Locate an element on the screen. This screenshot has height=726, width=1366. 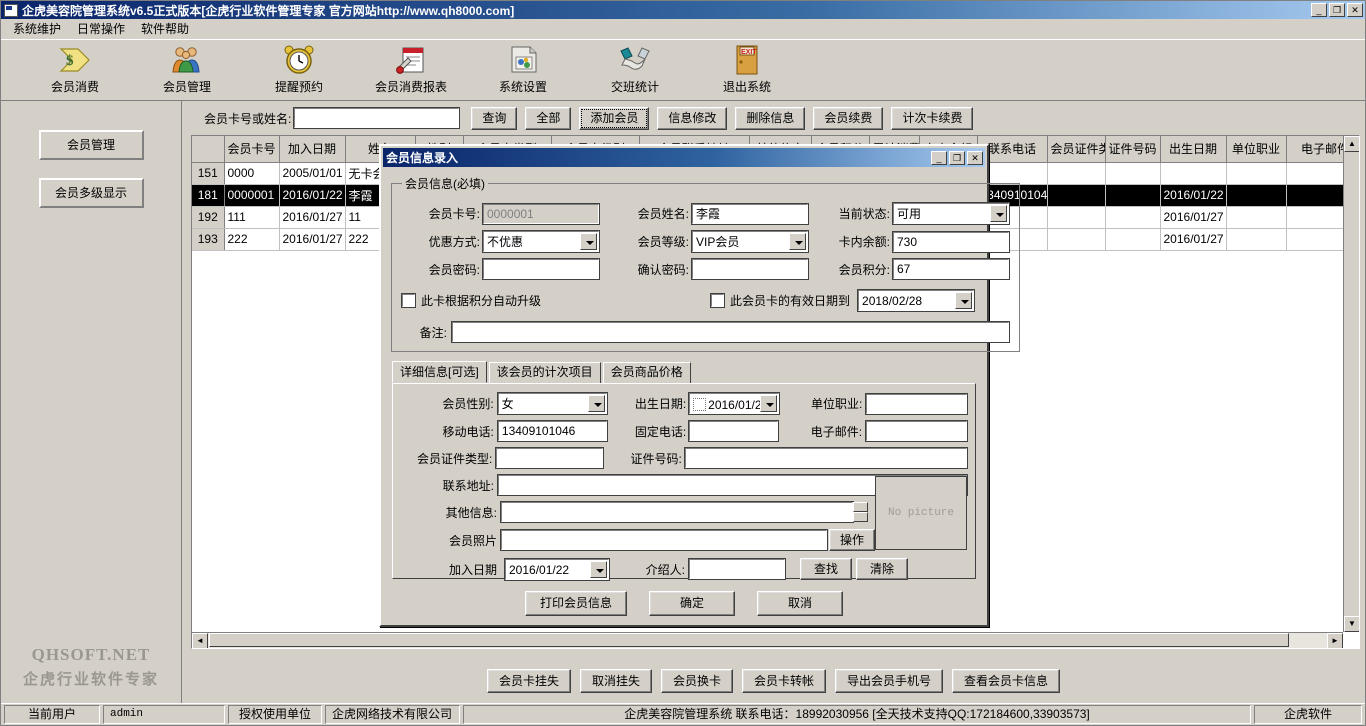
toolbar-button-member-manage: 会员管理 is located at coordinates (187, 67).